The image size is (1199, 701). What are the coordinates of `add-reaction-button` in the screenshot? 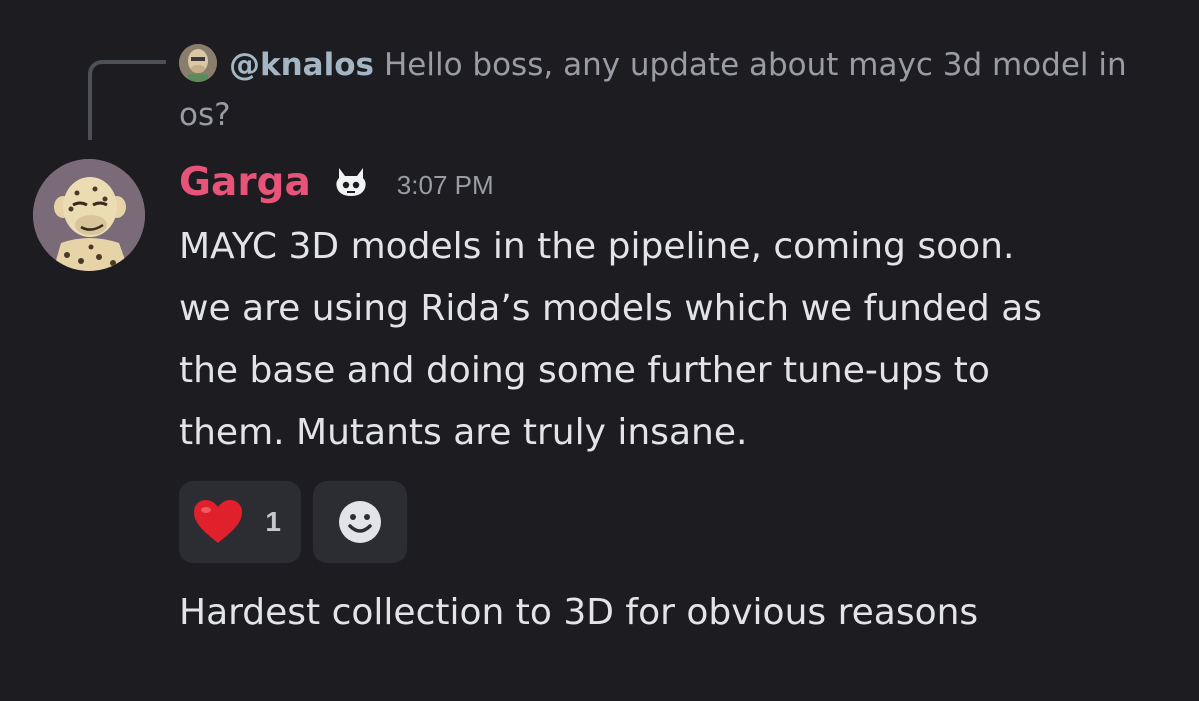 It's located at (360, 522).